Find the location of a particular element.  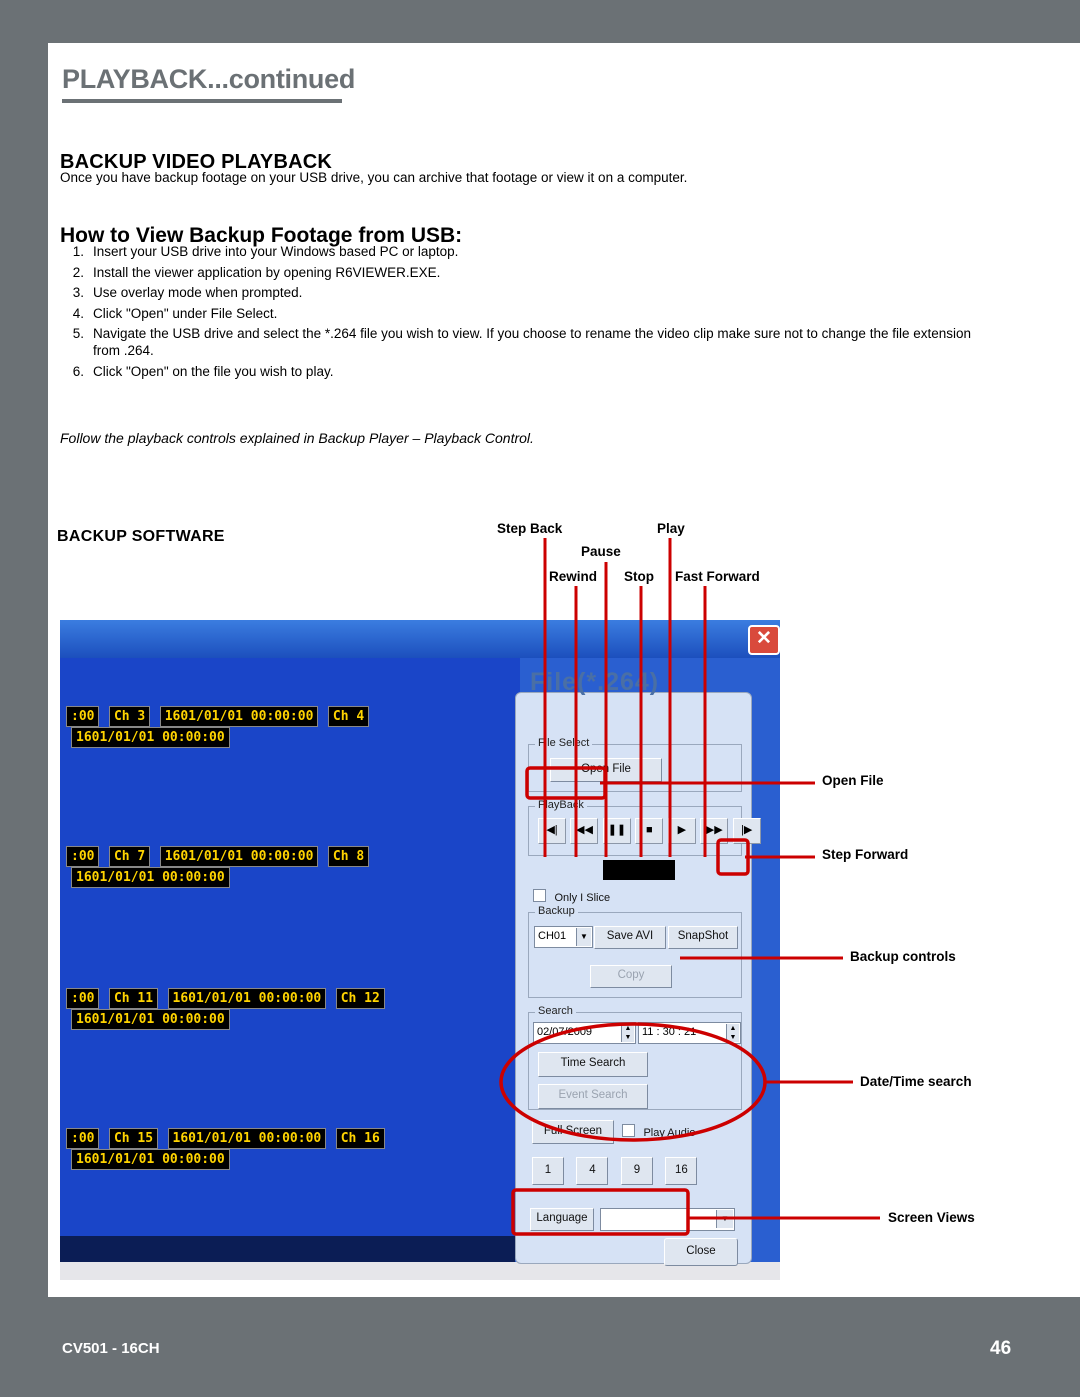

callout-fast-forward: Fast Forward is located at coordinates (717, 576).